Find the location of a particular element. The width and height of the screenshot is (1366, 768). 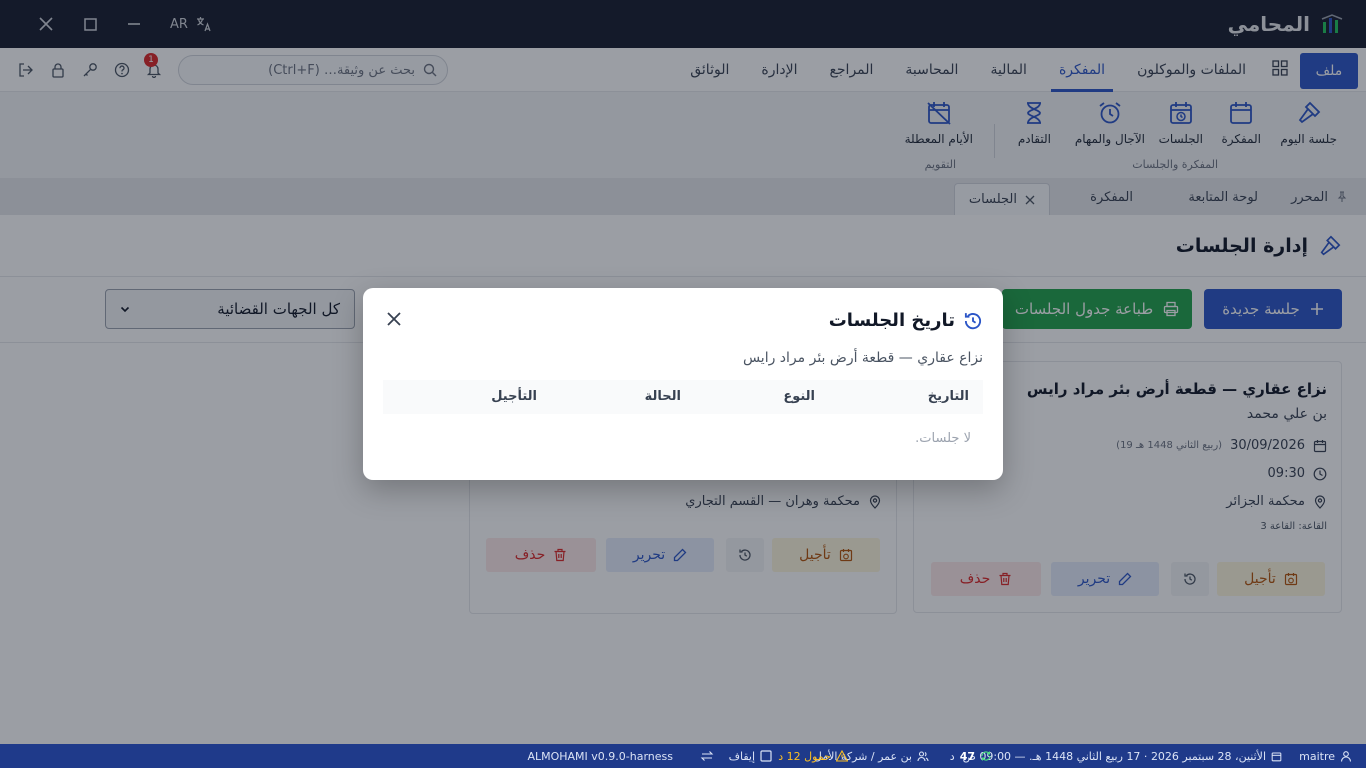

close-dialog-icon is located at coordinates (394, 319).